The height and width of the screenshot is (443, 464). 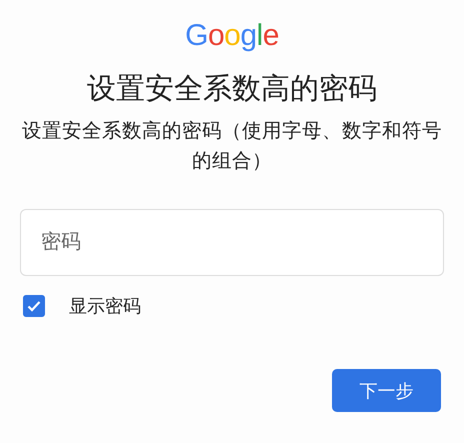 I want to click on logo: Google, so click(x=232, y=36).